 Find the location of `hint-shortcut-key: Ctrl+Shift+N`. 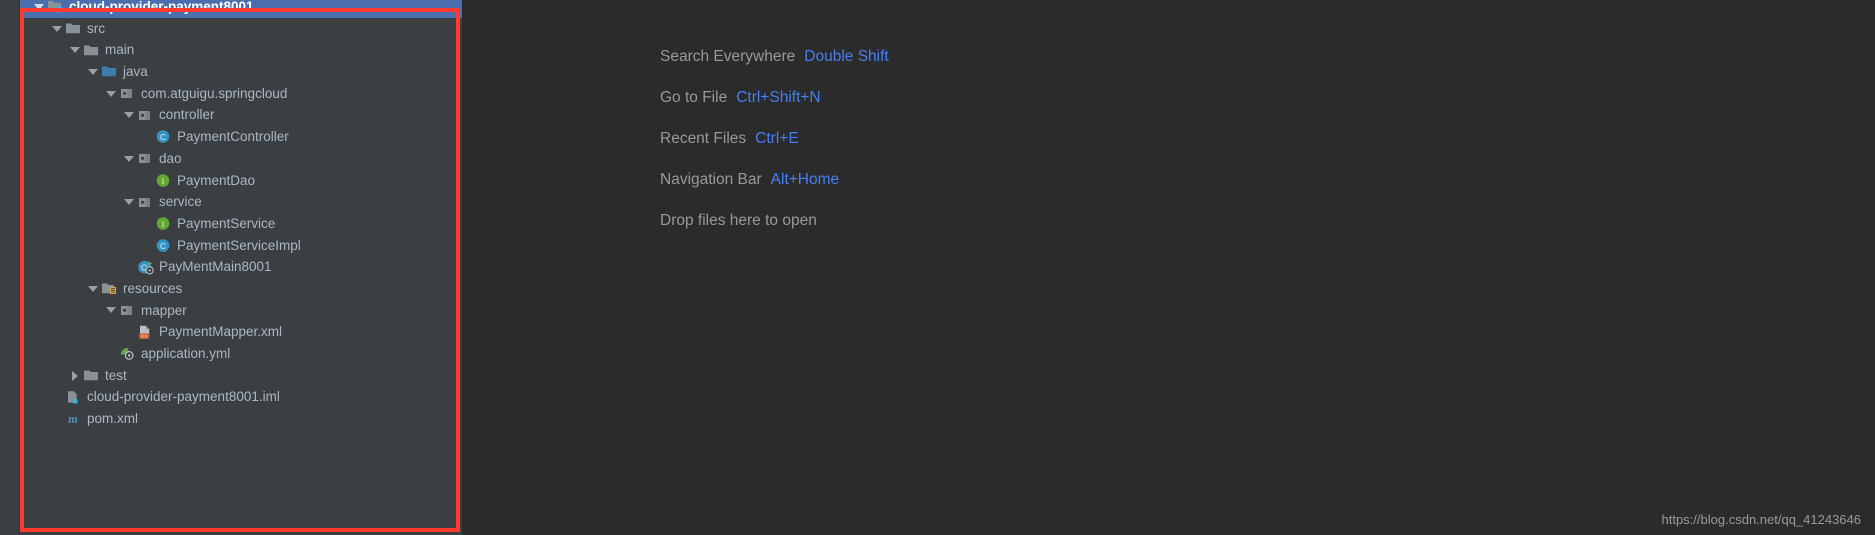

hint-shortcut-key: Ctrl+Shift+N is located at coordinates (778, 97).